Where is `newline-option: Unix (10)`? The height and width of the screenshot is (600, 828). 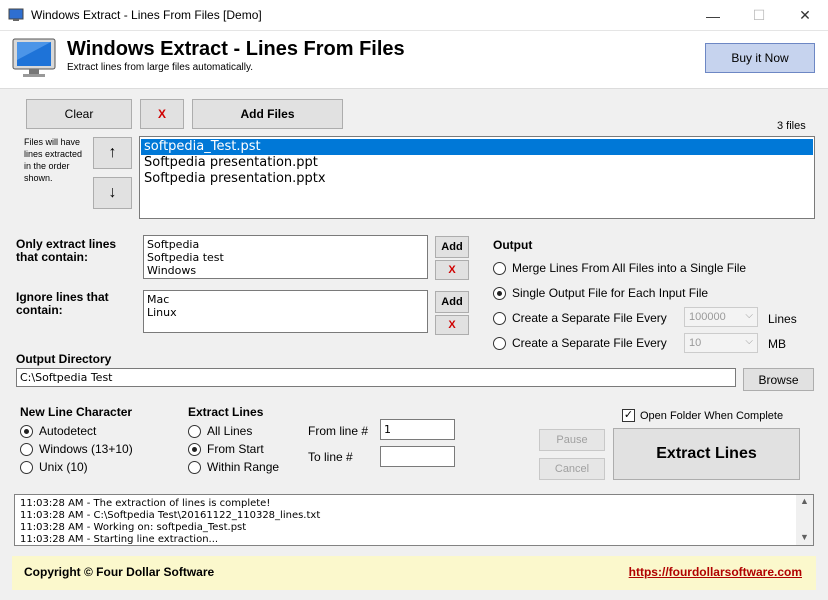 newline-option: Unix (10) is located at coordinates (54, 467).